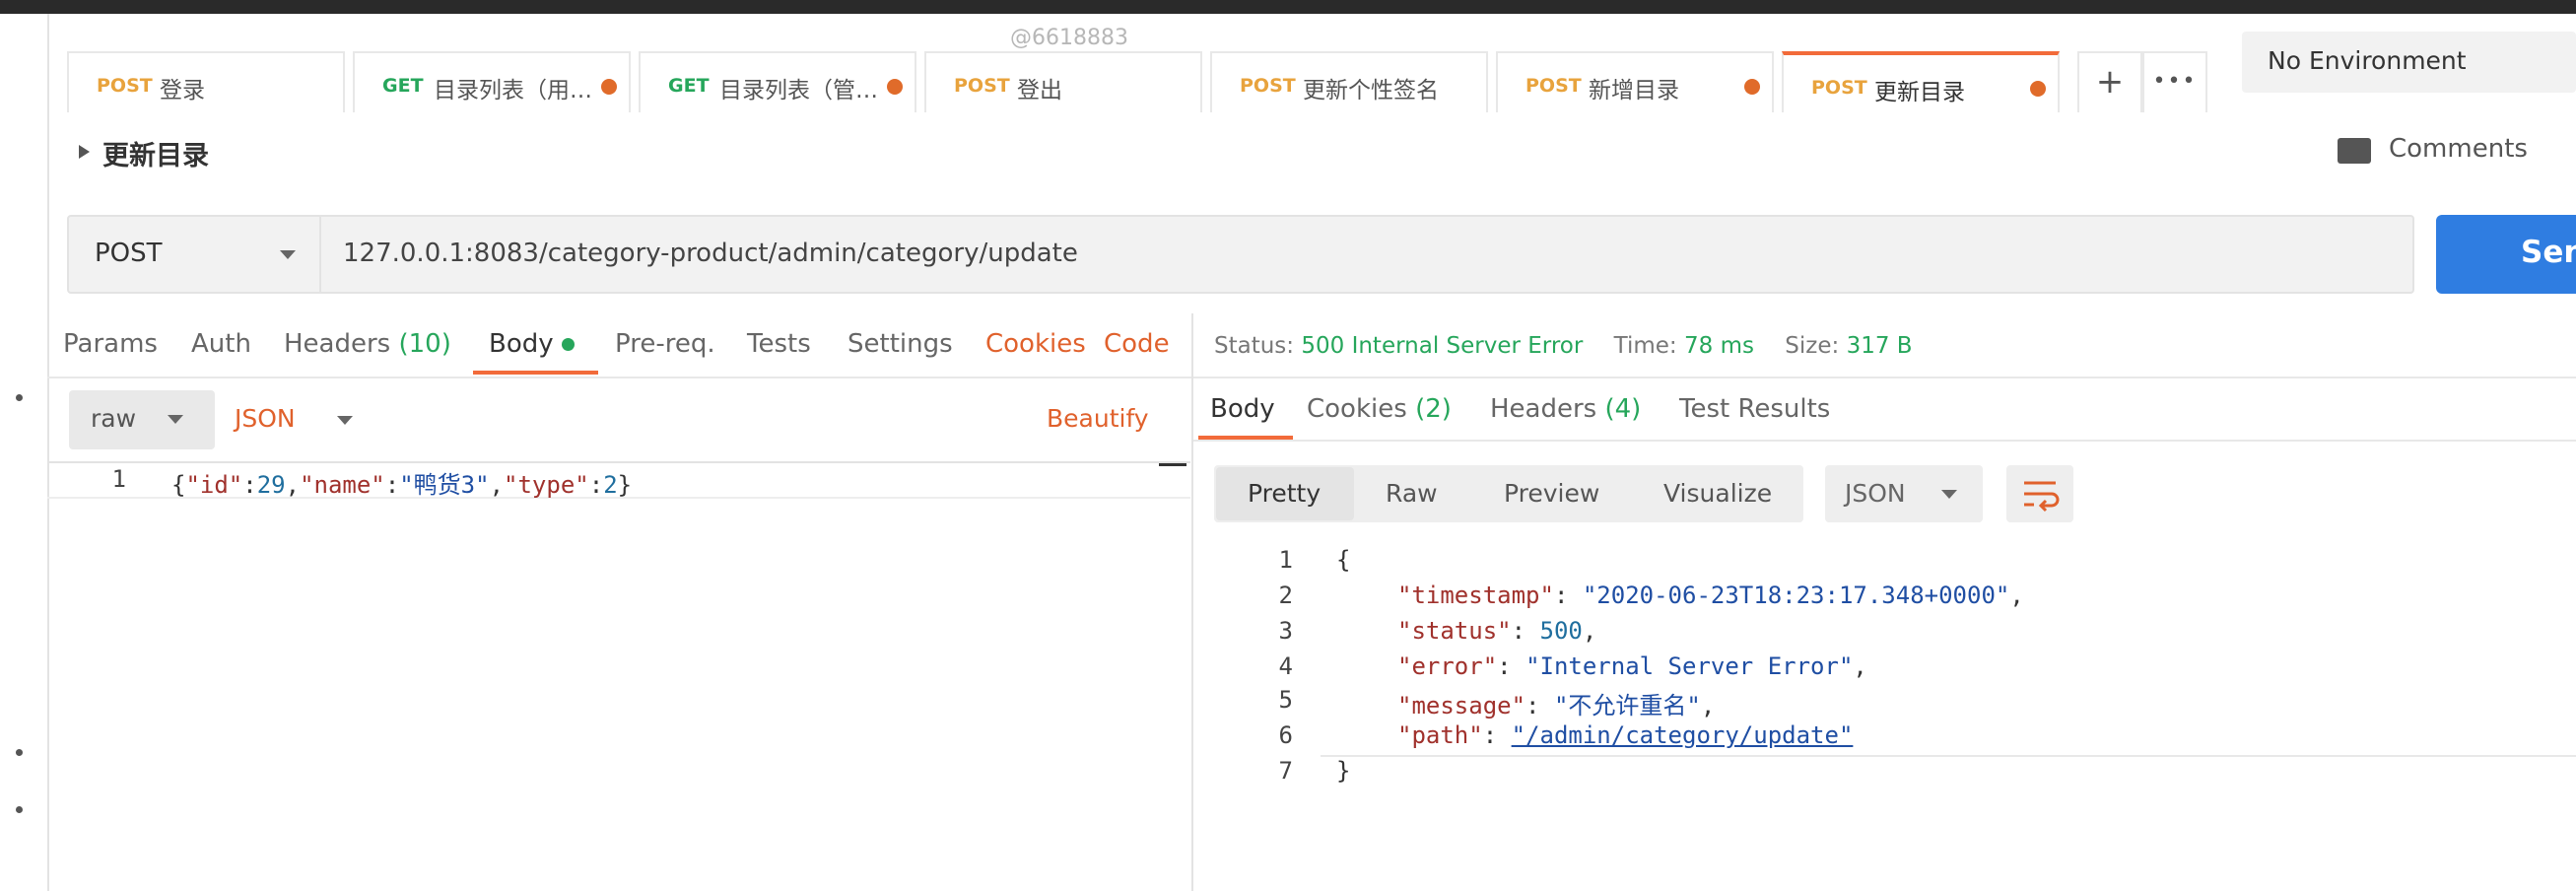 This screenshot has height=891, width=2576. Describe the element at coordinates (1288, 7) in the screenshot. I see `window-top-edge` at that location.